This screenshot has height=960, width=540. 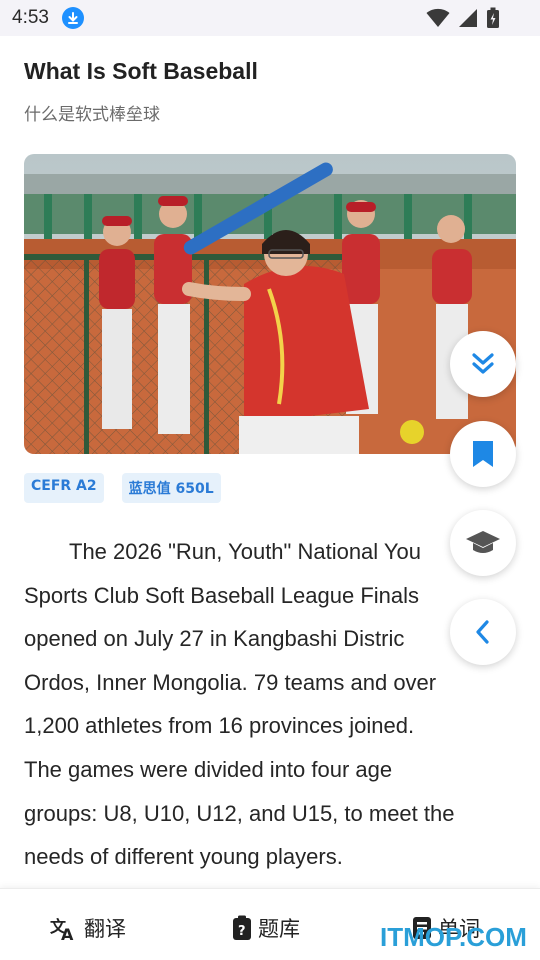 I want to click on double-chevron-down-icon, so click(x=483, y=363).